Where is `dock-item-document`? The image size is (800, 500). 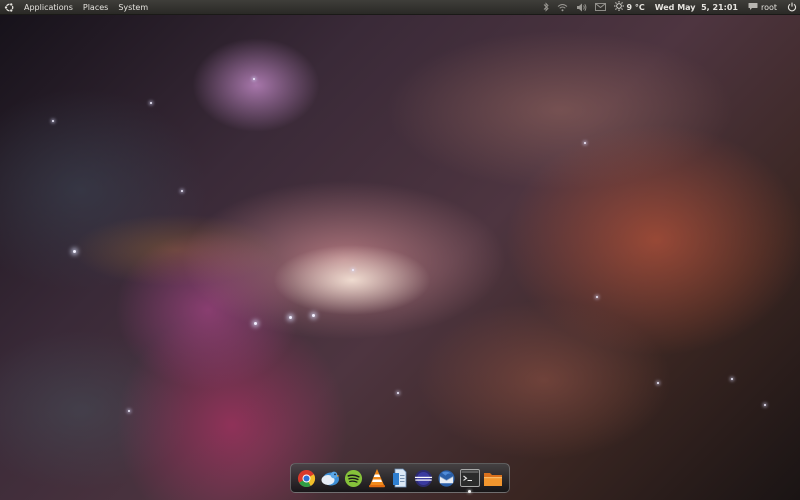
dock-item-document is located at coordinates (400, 478).